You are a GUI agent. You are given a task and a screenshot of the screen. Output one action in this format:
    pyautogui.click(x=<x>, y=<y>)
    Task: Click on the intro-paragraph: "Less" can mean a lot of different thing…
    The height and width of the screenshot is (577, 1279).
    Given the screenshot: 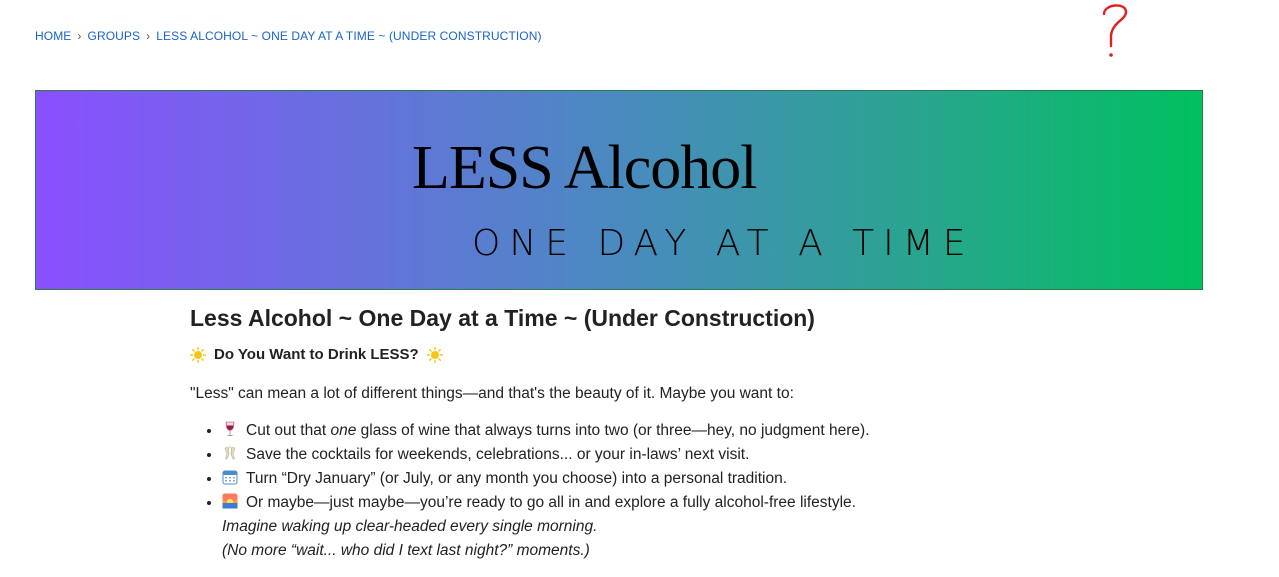 What is the action you would take?
    pyautogui.click(x=492, y=393)
    